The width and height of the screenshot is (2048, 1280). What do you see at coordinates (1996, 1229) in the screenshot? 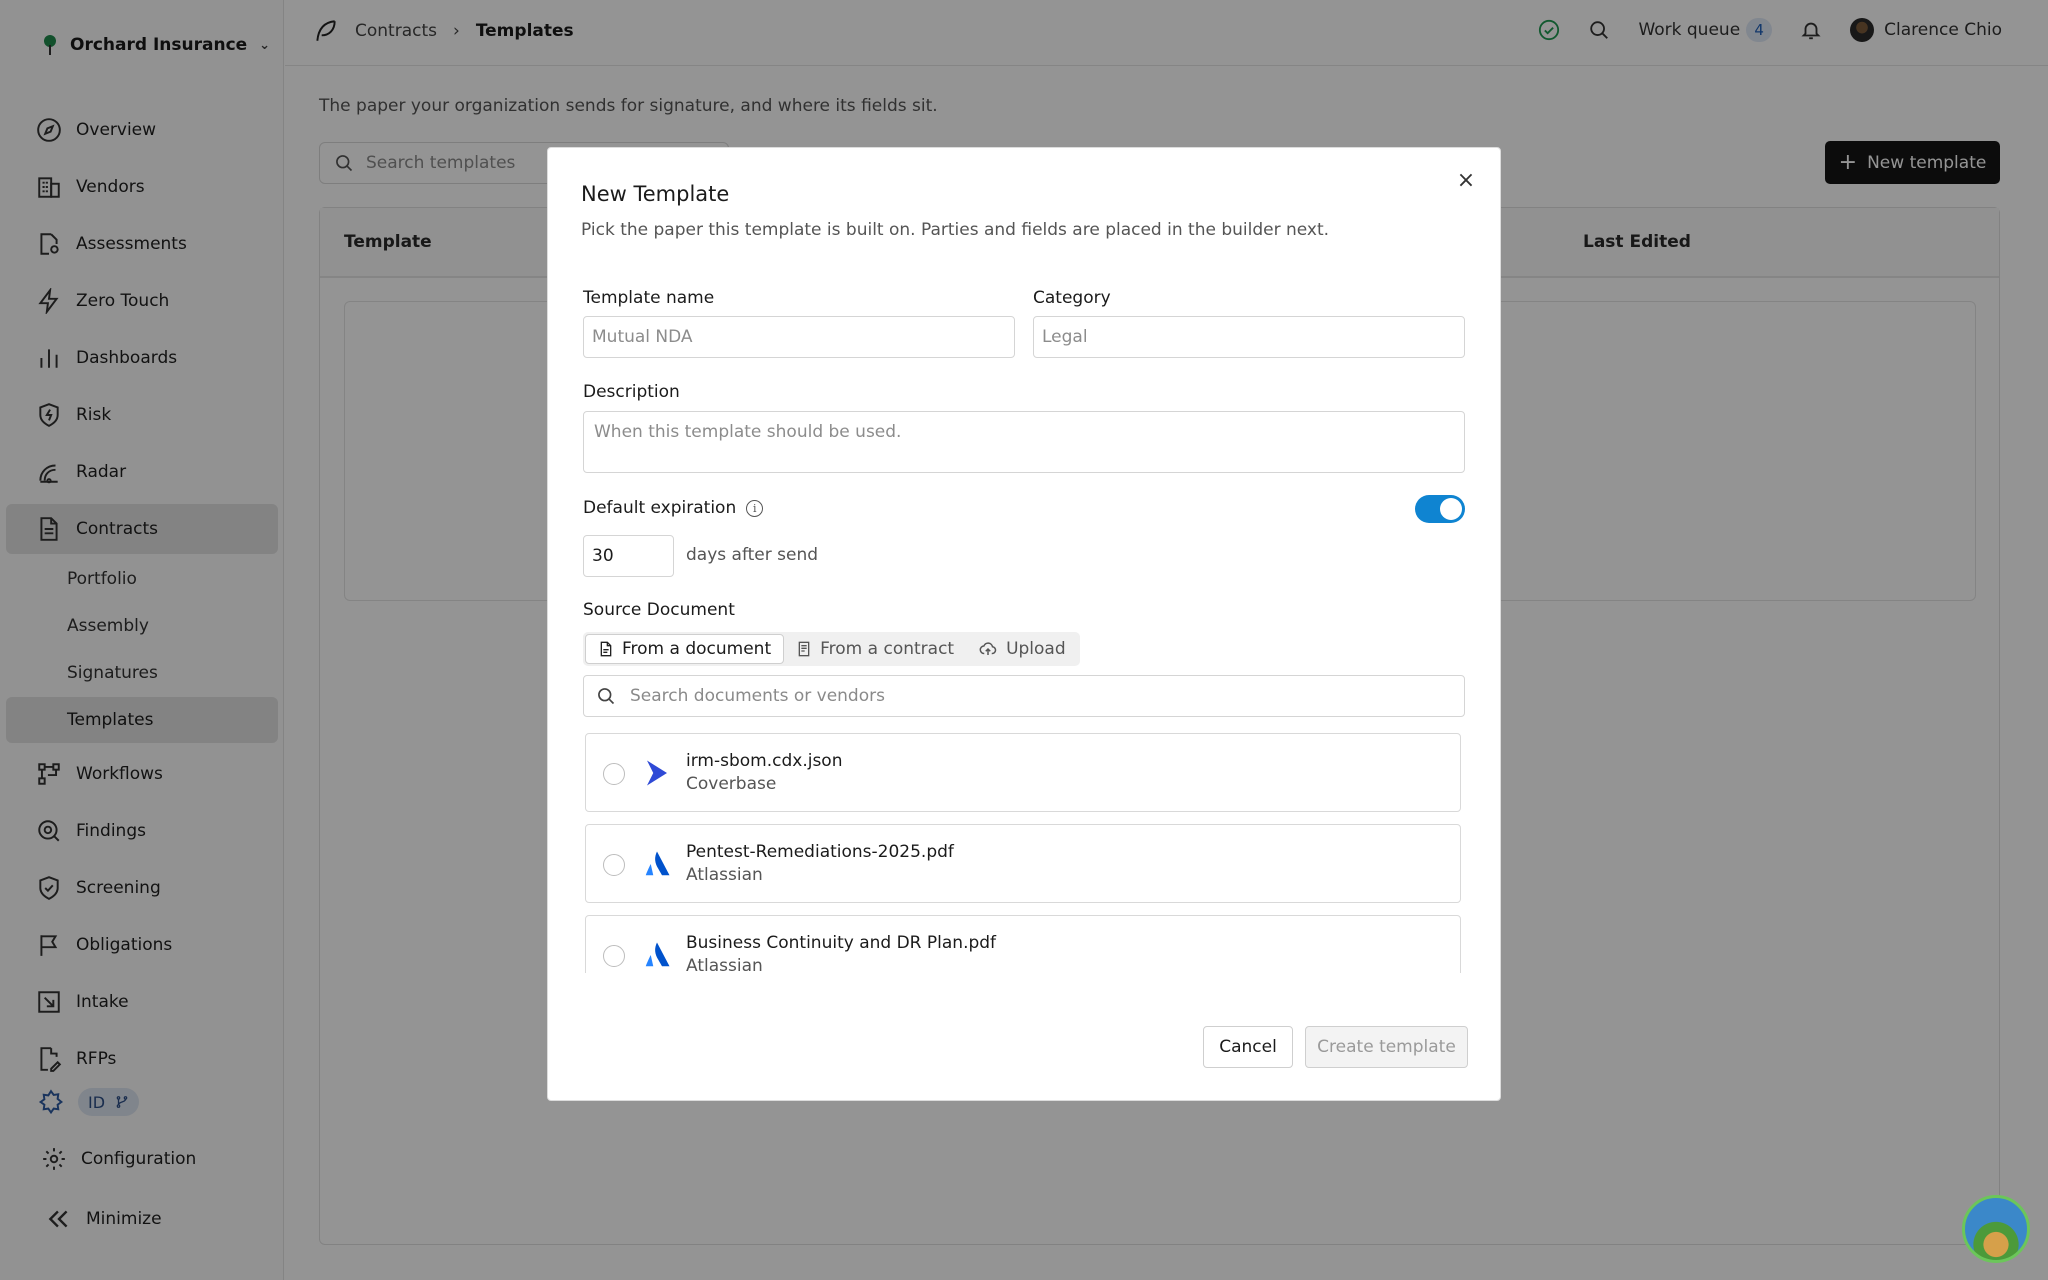
I see `assistant-launcher-icon` at bounding box center [1996, 1229].